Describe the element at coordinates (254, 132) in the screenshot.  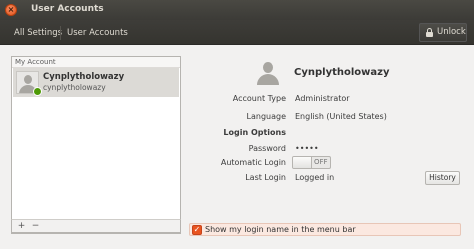
I see `login-options-heading: Login Options` at that location.